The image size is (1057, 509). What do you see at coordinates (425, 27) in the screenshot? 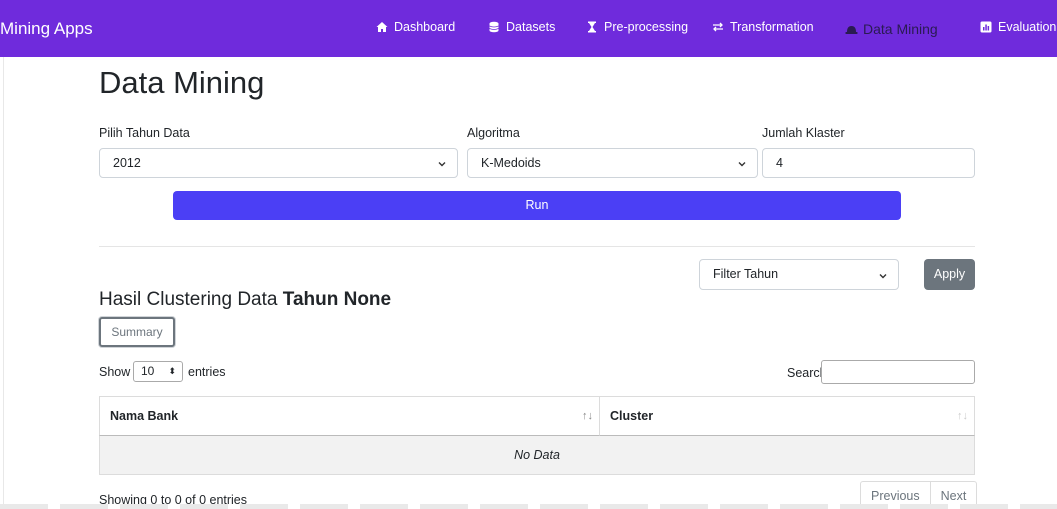
I see `nav-dashboard-label: Dashboard` at bounding box center [425, 27].